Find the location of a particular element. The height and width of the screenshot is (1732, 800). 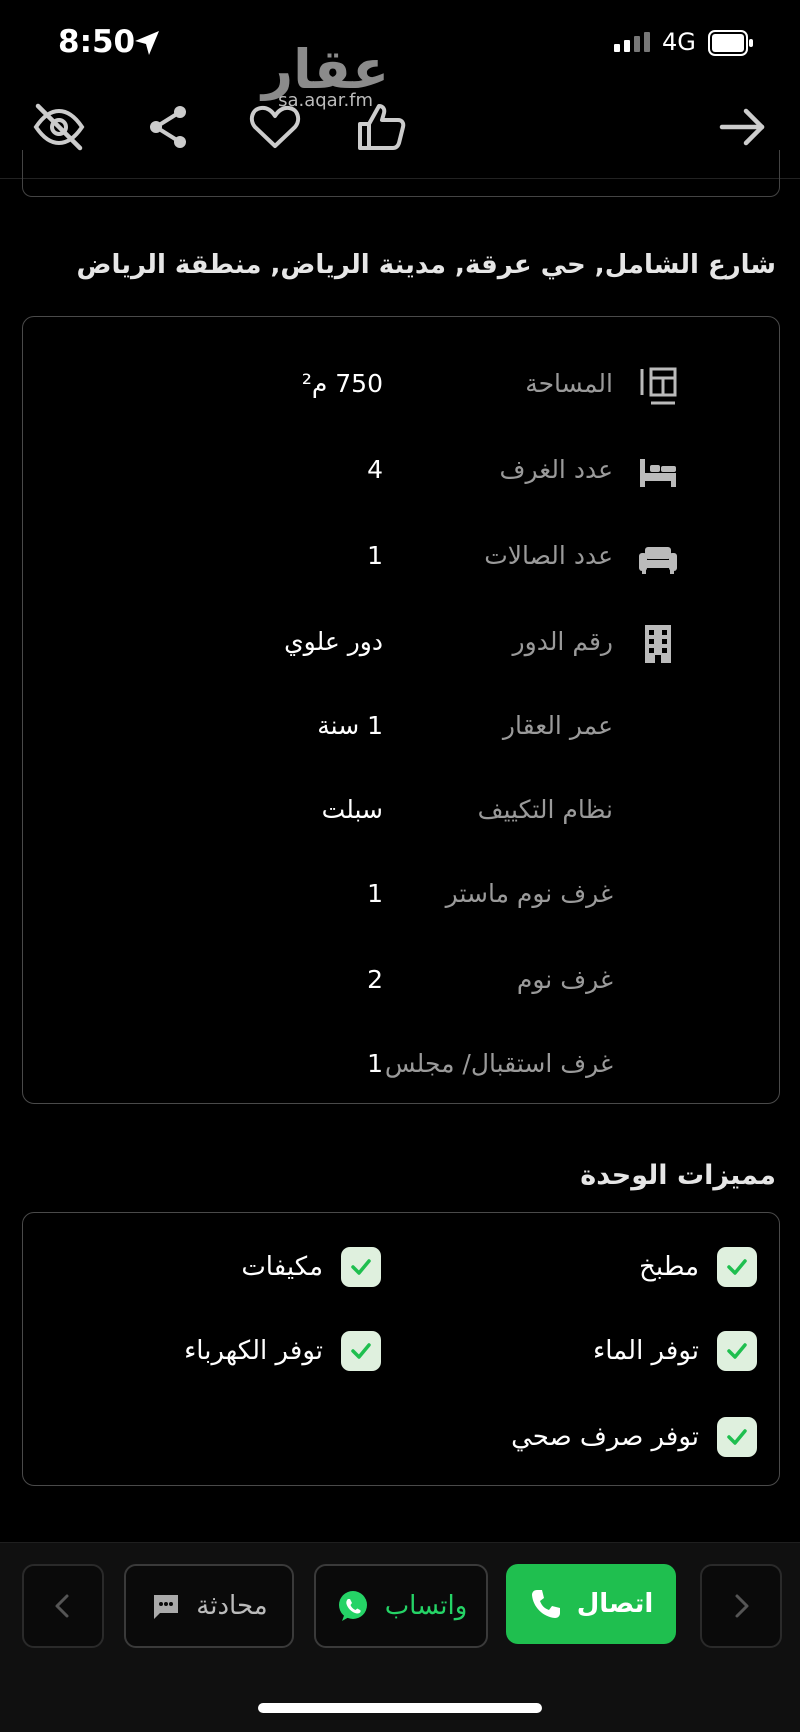

detail-value: سبلت is located at coordinates (352, 809).